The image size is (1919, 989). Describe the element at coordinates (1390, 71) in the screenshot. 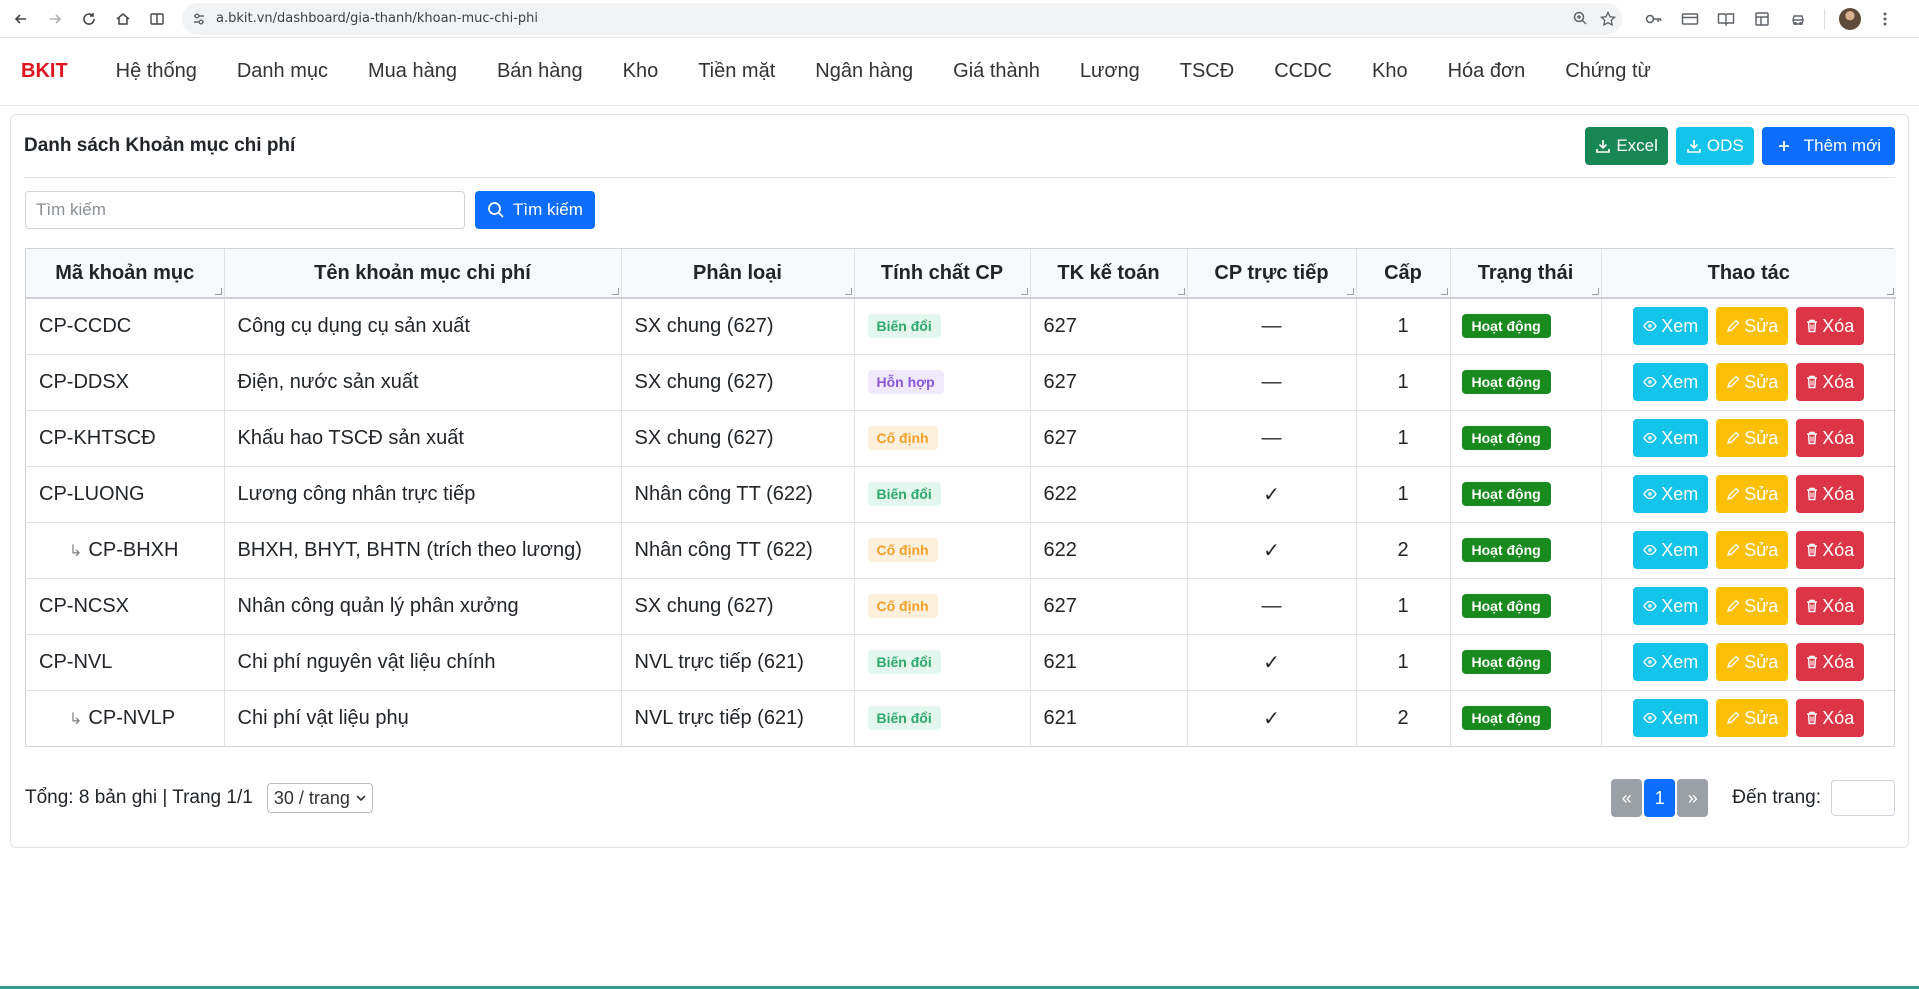

I see `menu-kho-2: Kho` at that location.